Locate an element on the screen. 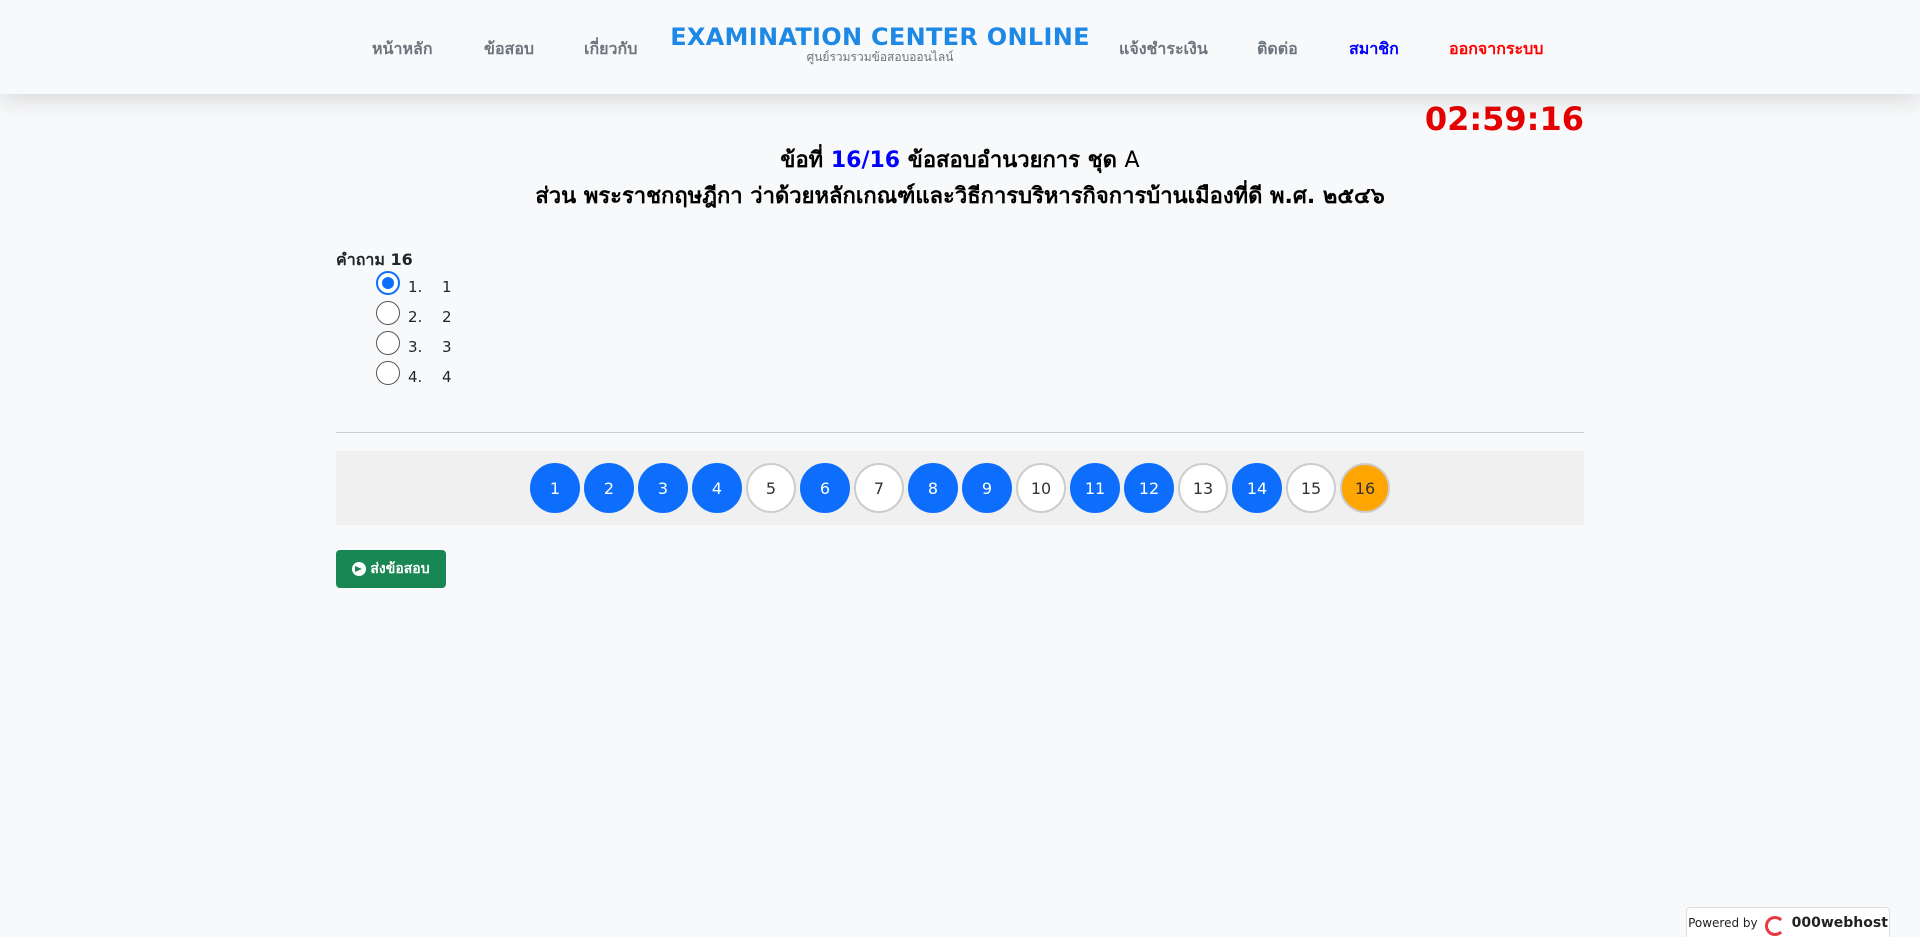  heading-prefix: ข้อที่ is located at coordinates (802, 160).